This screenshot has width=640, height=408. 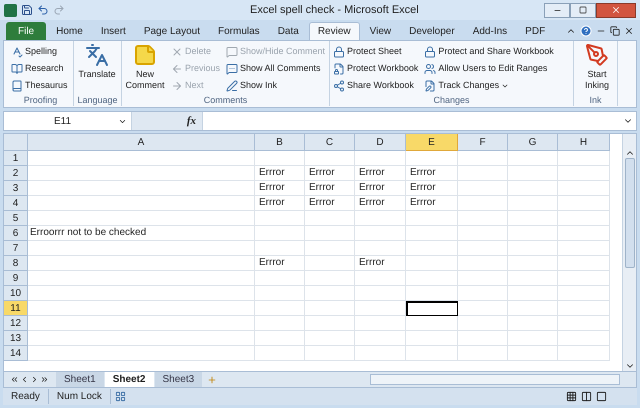 I want to click on sheet-tab: Sheet1, so click(x=80, y=379).